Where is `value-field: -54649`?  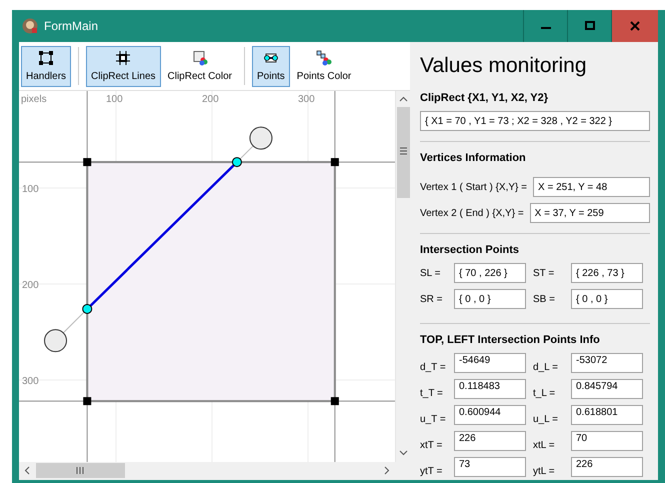 value-field: -54649 is located at coordinates (490, 363).